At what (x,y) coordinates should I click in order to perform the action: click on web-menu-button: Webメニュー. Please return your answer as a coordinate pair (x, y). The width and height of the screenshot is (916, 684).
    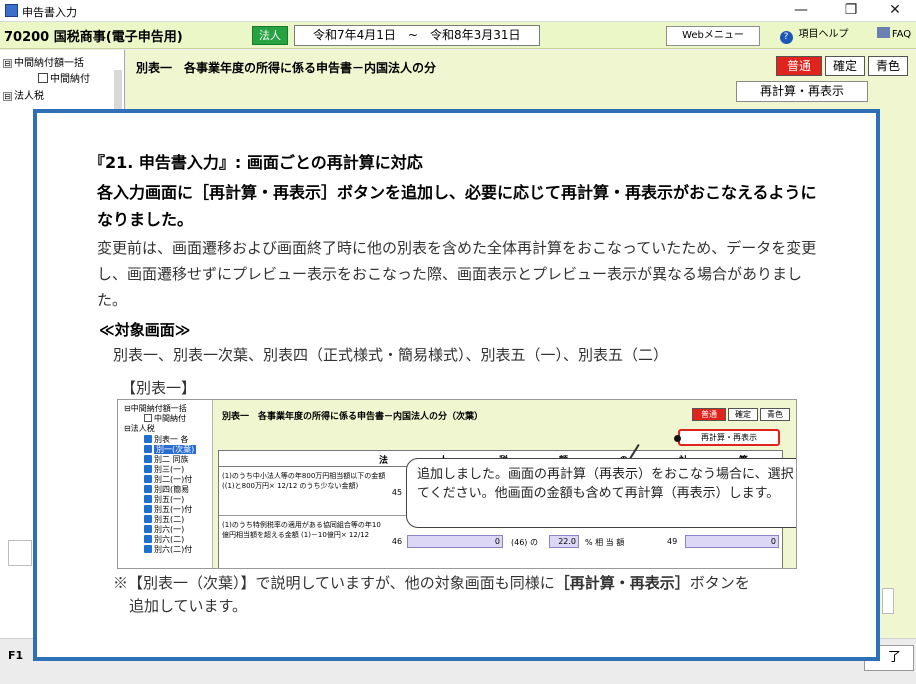
    Looking at the image, I should click on (713, 36).